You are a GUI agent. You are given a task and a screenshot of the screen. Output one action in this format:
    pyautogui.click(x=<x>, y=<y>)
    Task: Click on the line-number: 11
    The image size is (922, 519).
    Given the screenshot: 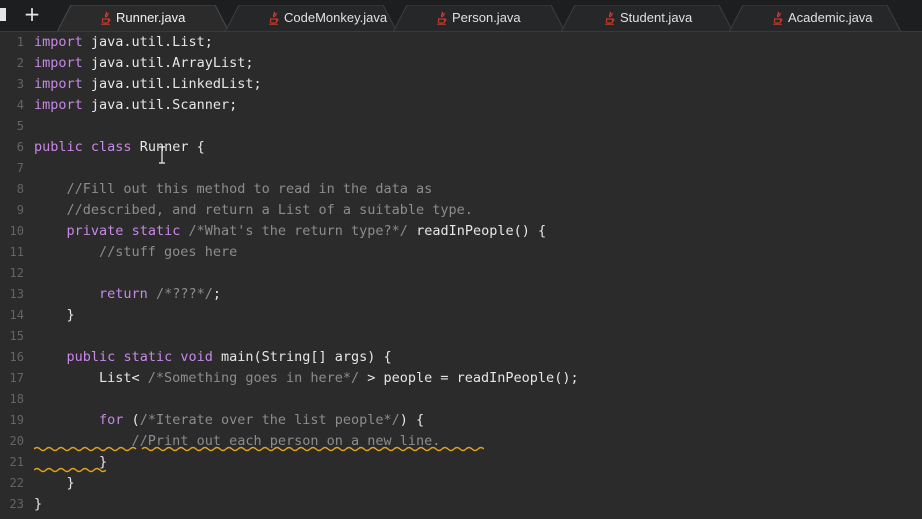 What is the action you would take?
    pyautogui.click(x=16, y=252)
    